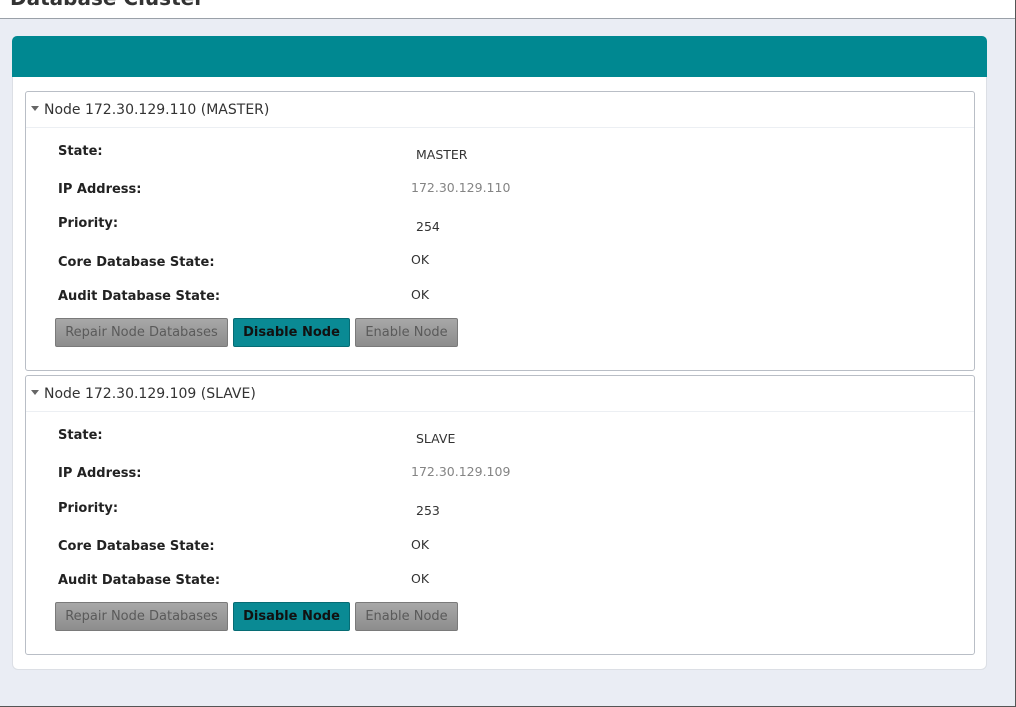 The width and height of the screenshot is (1016, 707). Describe the element at coordinates (461, 471) in the screenshot. I see `ip-address-value: 172.30.129.109` at that location.